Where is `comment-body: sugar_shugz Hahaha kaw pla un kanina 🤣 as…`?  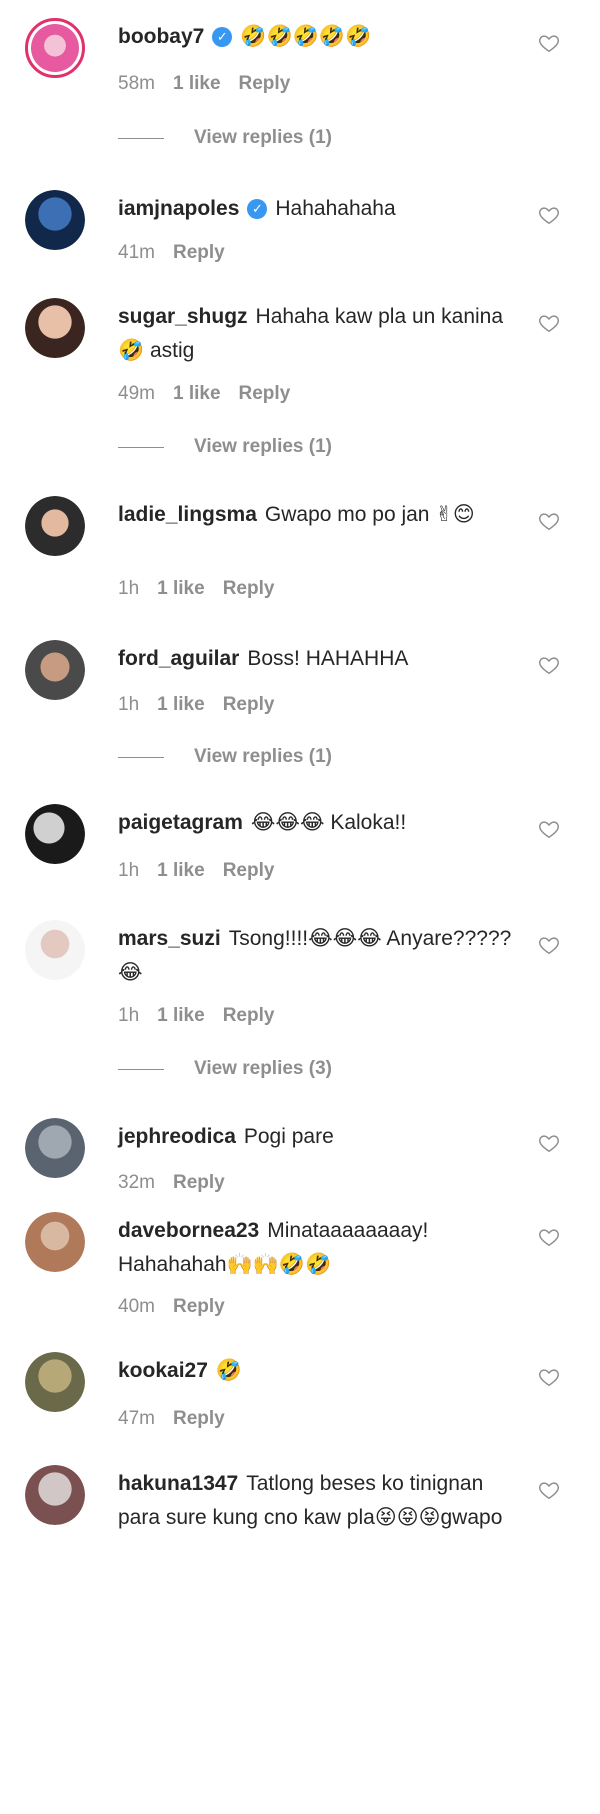
comment-body: sugar_shugz Hahaha kaw pla un kanina 🤣 as… is located at coordinates (318, 334).